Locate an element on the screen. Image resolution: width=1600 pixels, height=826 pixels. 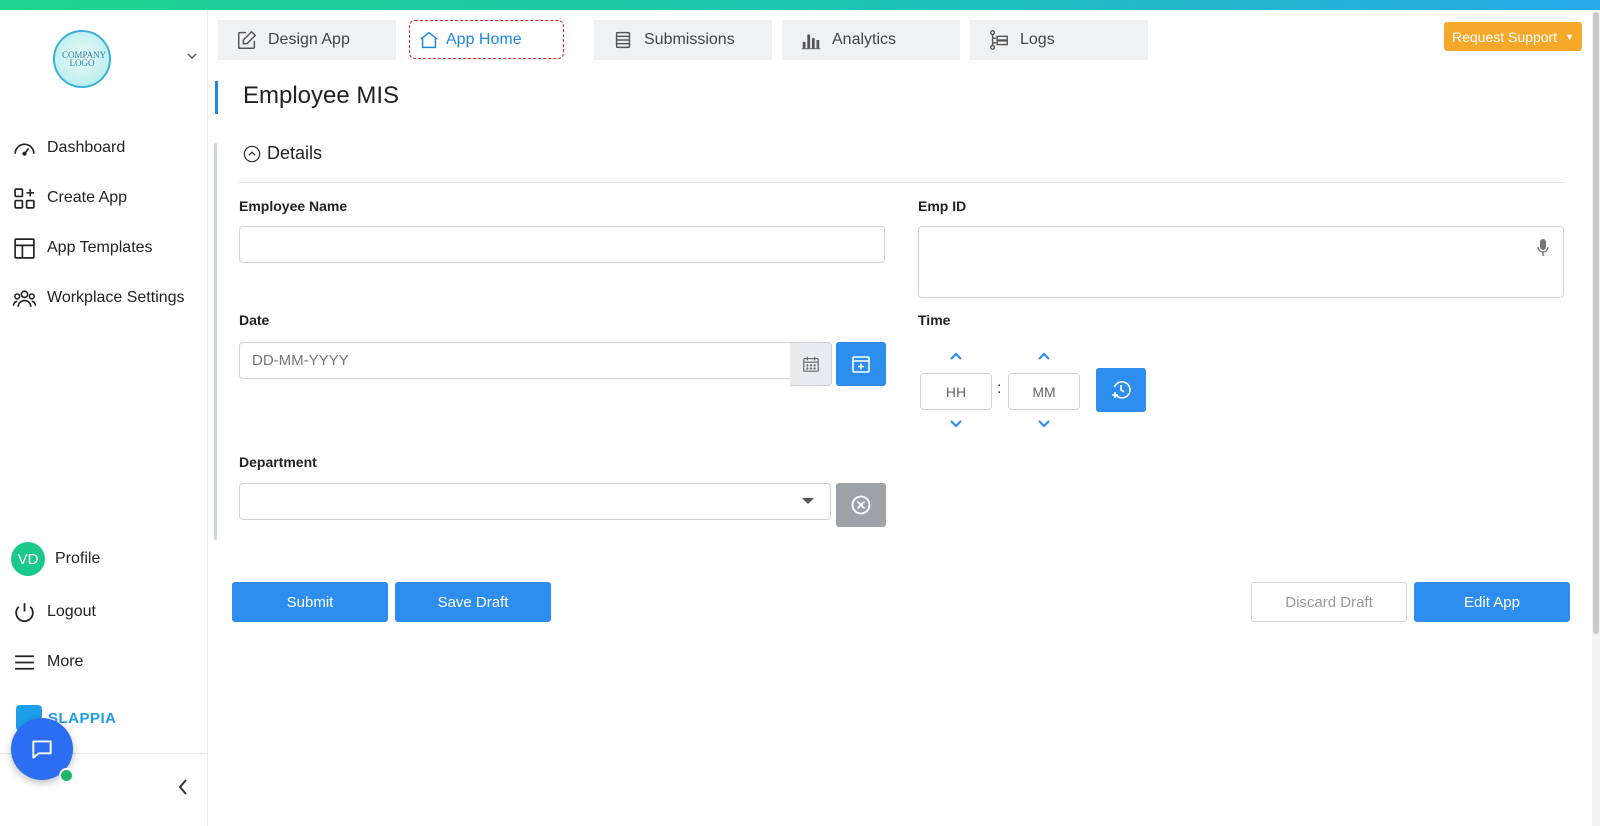
tab-logs: Logs is located at coordinates (1059, 40).